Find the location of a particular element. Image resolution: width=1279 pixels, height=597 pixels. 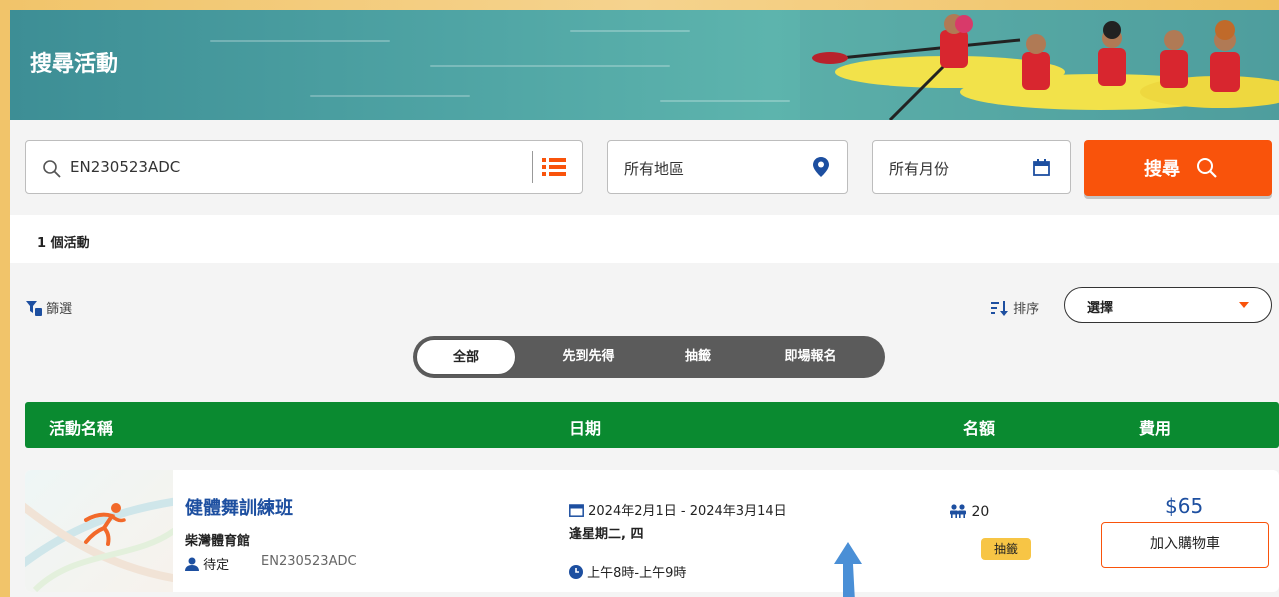

activity-code: EN230523ADC is located at coordinates (309, 561).